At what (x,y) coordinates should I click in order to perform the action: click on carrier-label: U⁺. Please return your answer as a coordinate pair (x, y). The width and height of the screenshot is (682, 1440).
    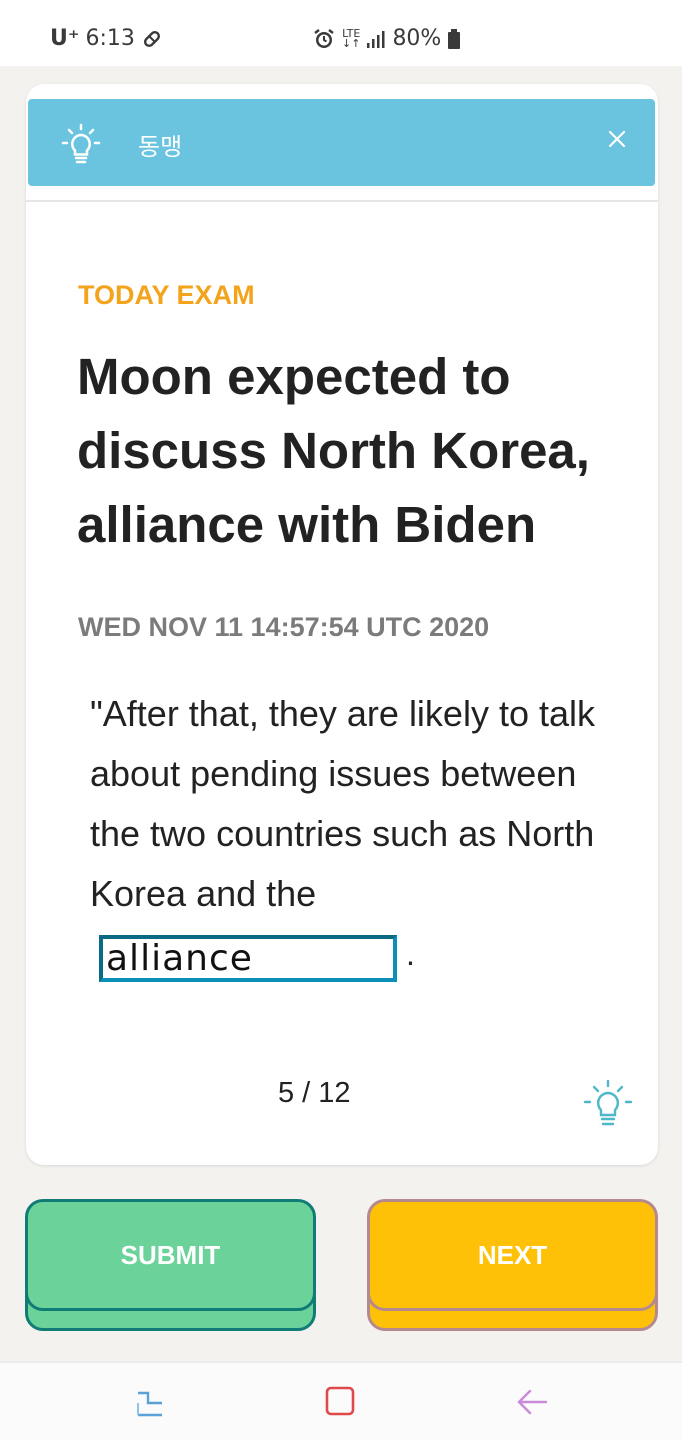
    Looking at the image, I should click on (65, 38).